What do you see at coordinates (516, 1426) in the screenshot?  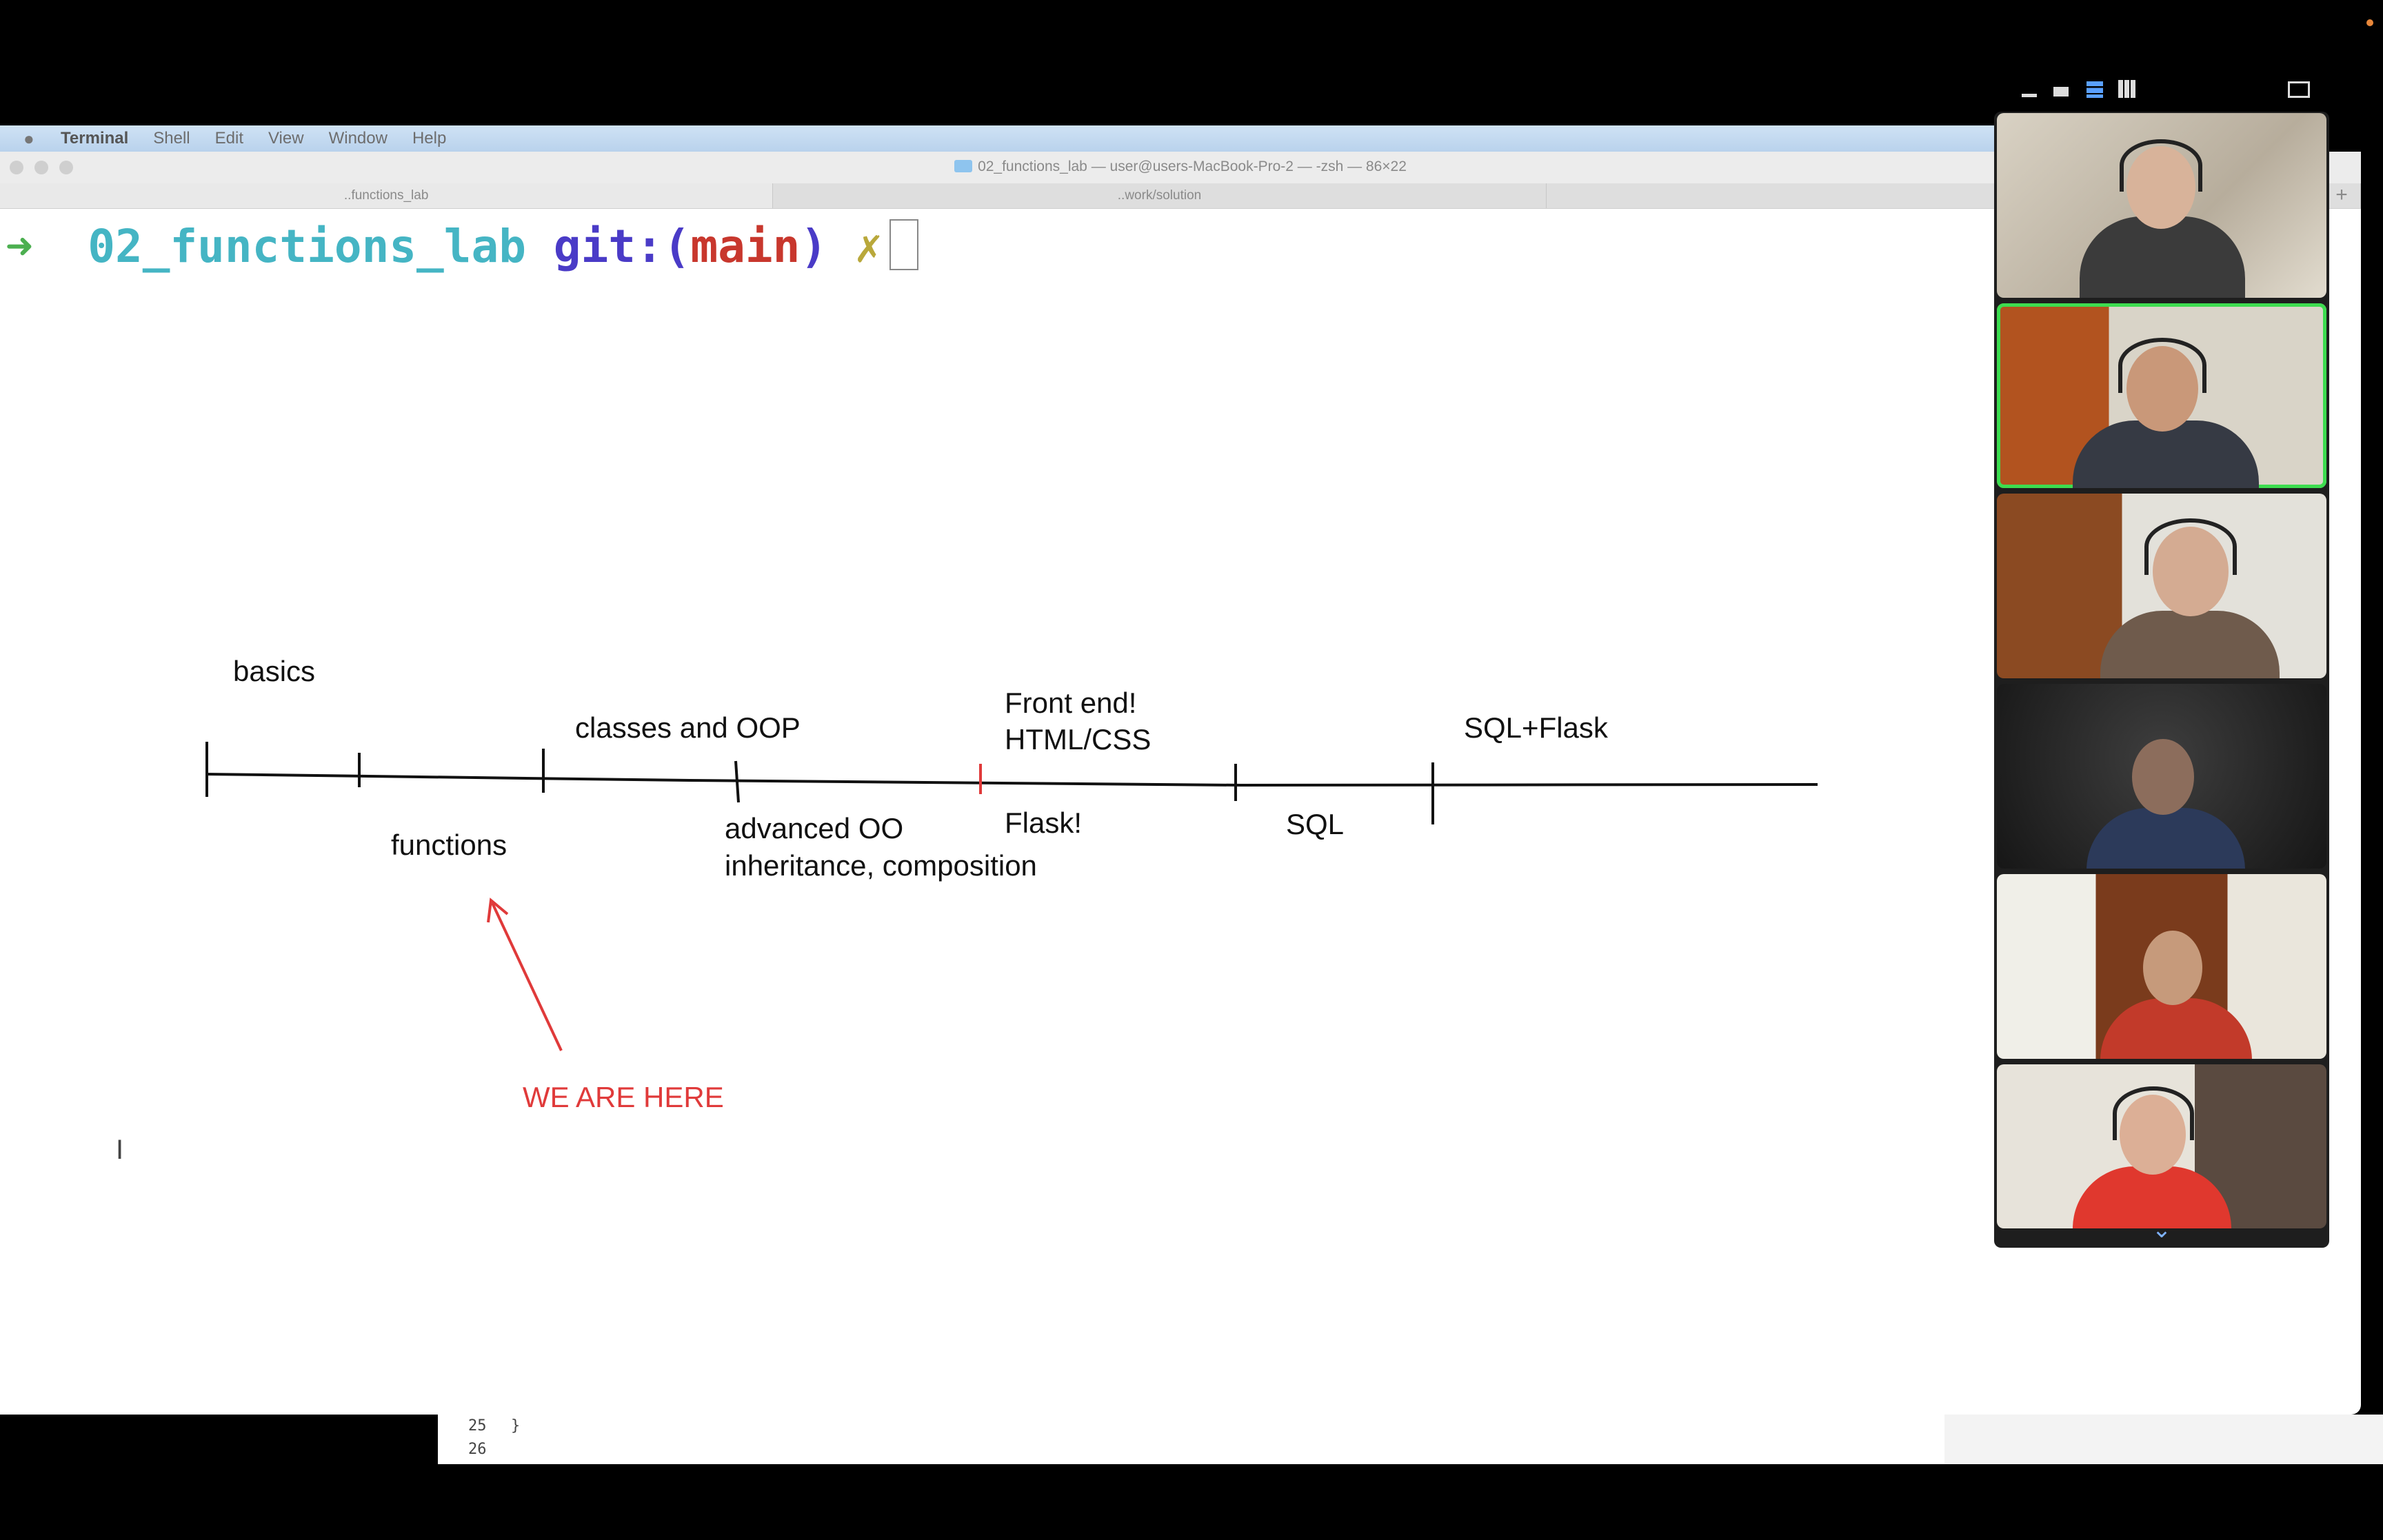 I see `code-line: }` at bounding box center [516, 1426].